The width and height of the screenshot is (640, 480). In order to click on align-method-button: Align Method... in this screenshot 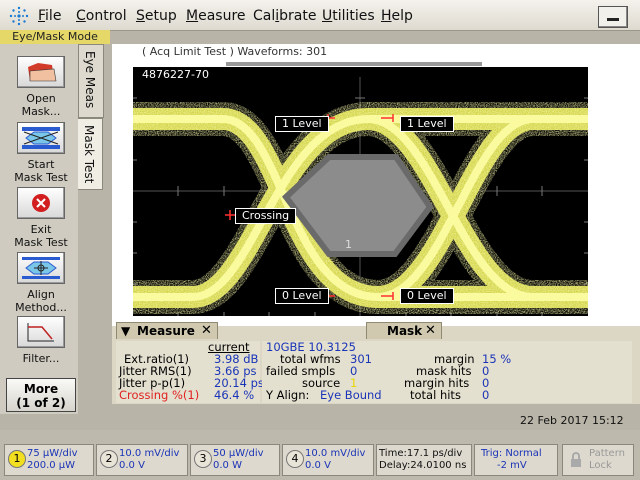, I will do `click(41, 283)`.